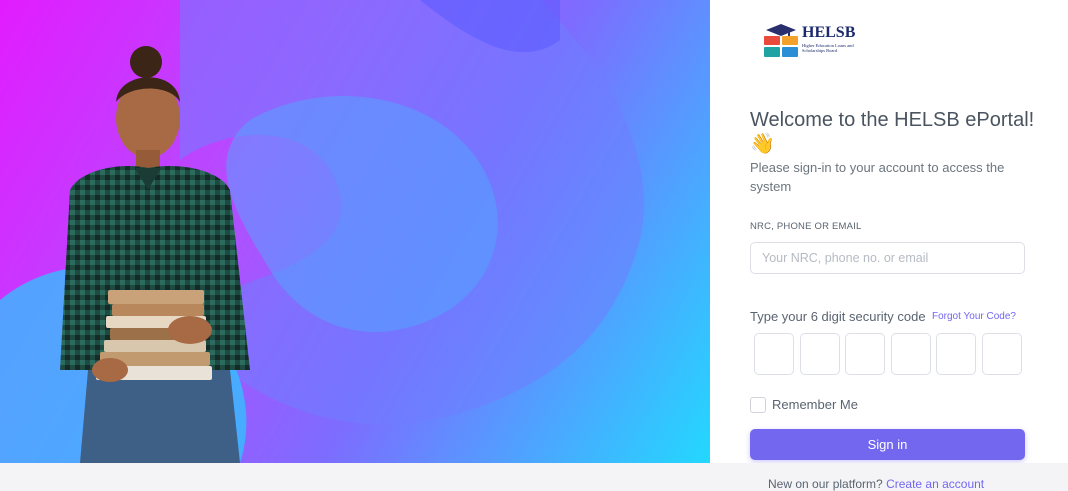  What do you see at coordinates (838, 316) in the screenshot?
I see `security-code-label: Type your 6 digit security code` at bounding box center [838, 316].